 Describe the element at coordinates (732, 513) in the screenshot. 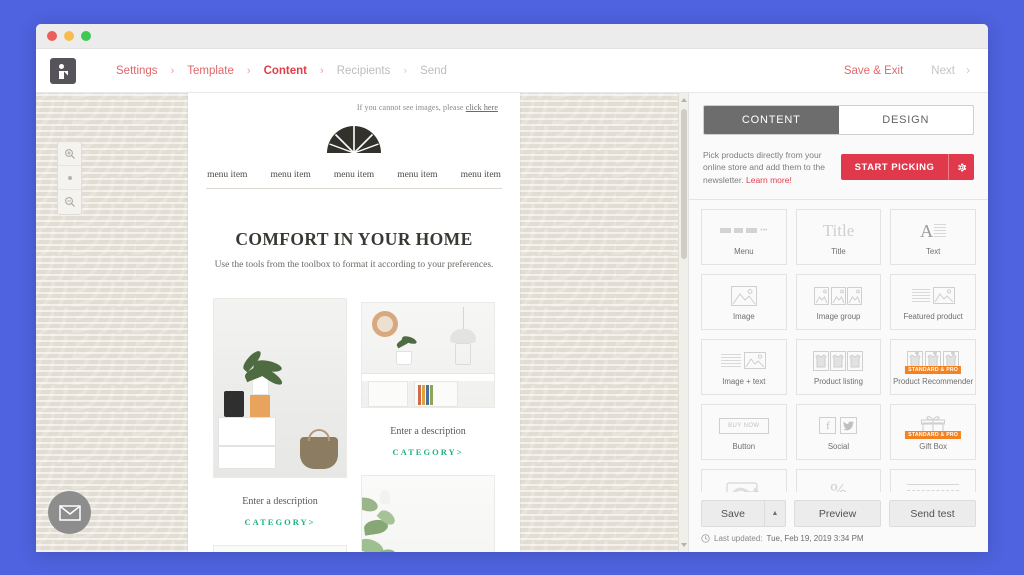

I see `save-button: Save` at that location.